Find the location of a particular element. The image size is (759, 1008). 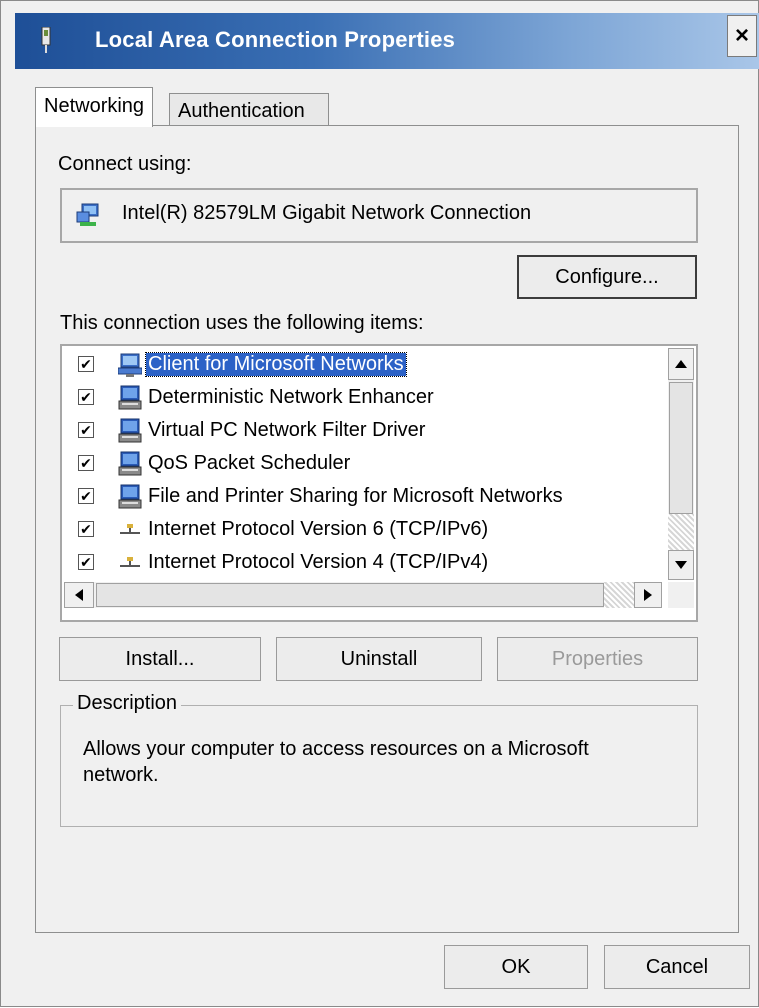

vertical-scroll-track is located at coordinates (681, 532).